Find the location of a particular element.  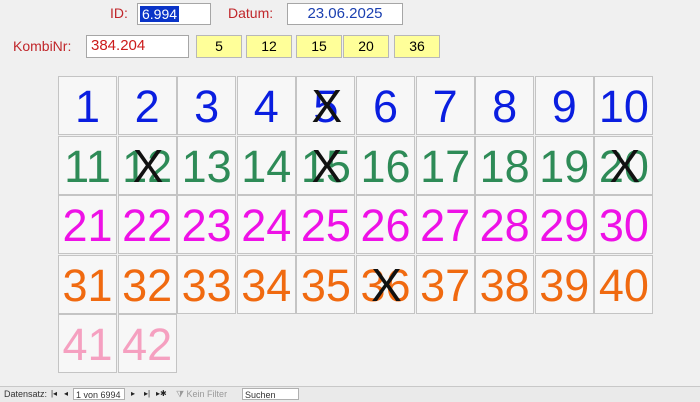

date-label: Datum: is located at coordinates (251, 13).